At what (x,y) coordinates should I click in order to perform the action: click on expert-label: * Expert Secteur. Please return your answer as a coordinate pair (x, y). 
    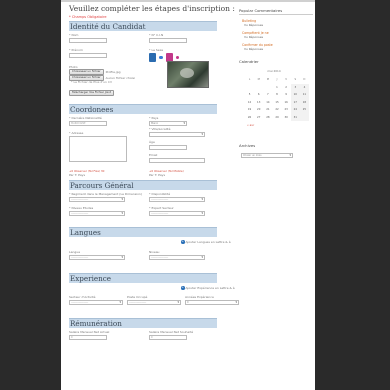
    Looking at the image, I should click on (161, 208).